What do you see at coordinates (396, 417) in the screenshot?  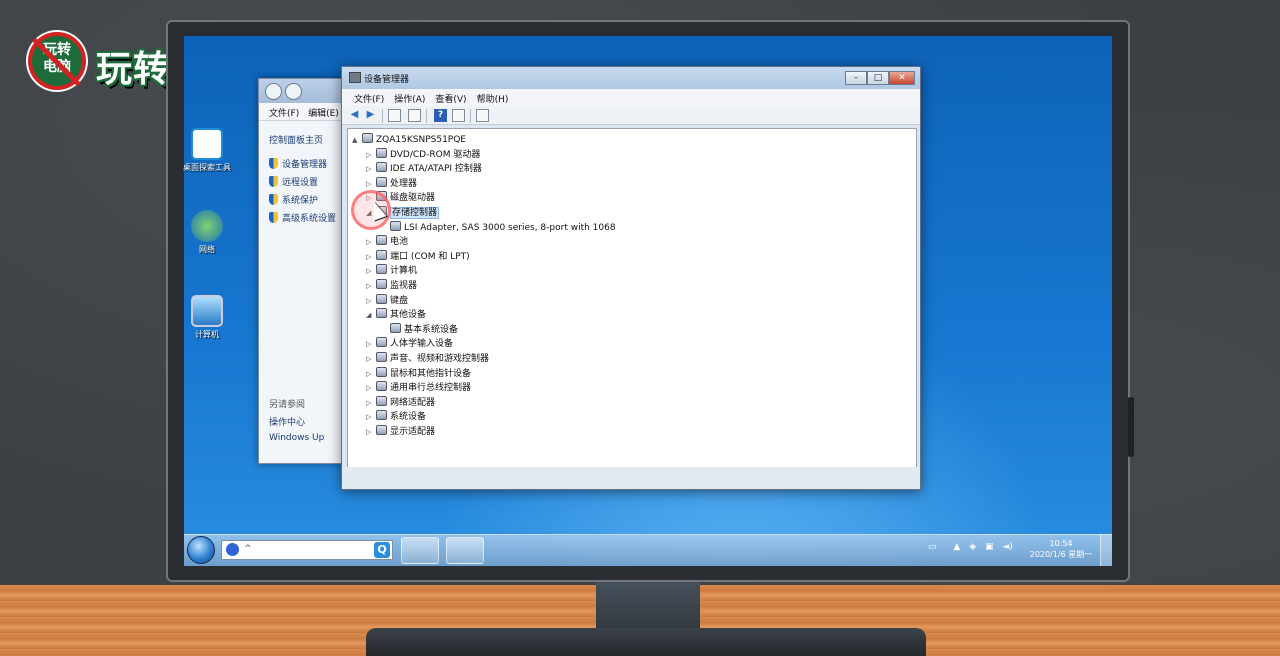 I see `tree-category-node: ▷ 系统设备` at bounding box center [396, 417].